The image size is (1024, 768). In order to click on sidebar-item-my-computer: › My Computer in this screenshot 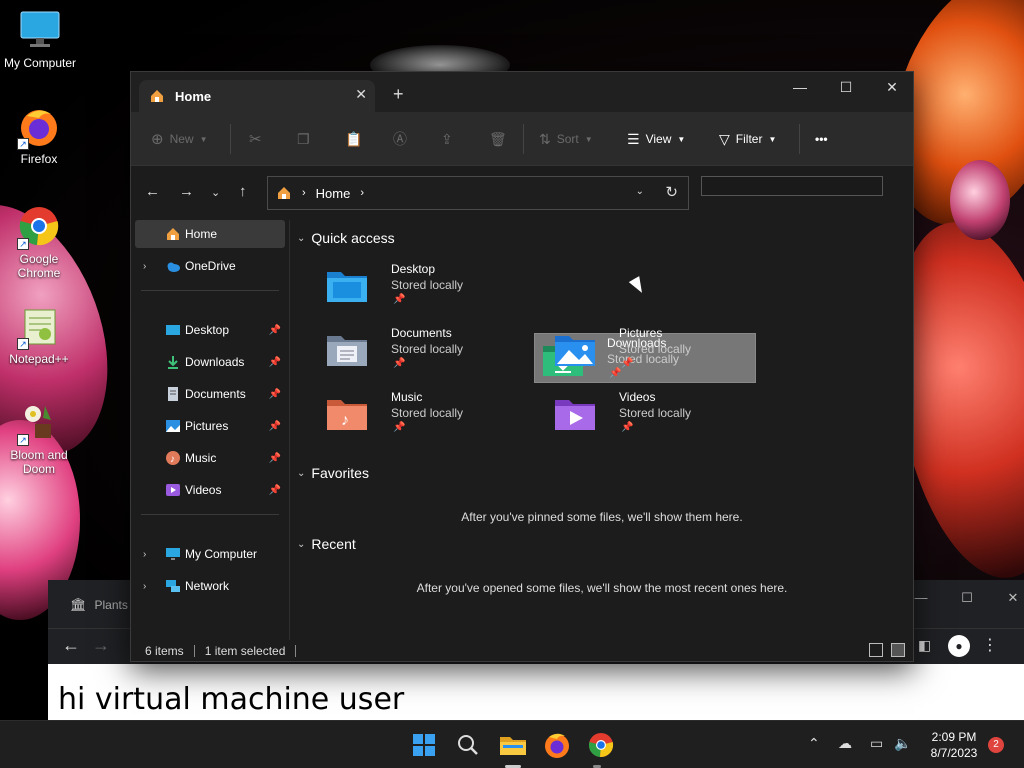, I will do `click(210, 554)`.